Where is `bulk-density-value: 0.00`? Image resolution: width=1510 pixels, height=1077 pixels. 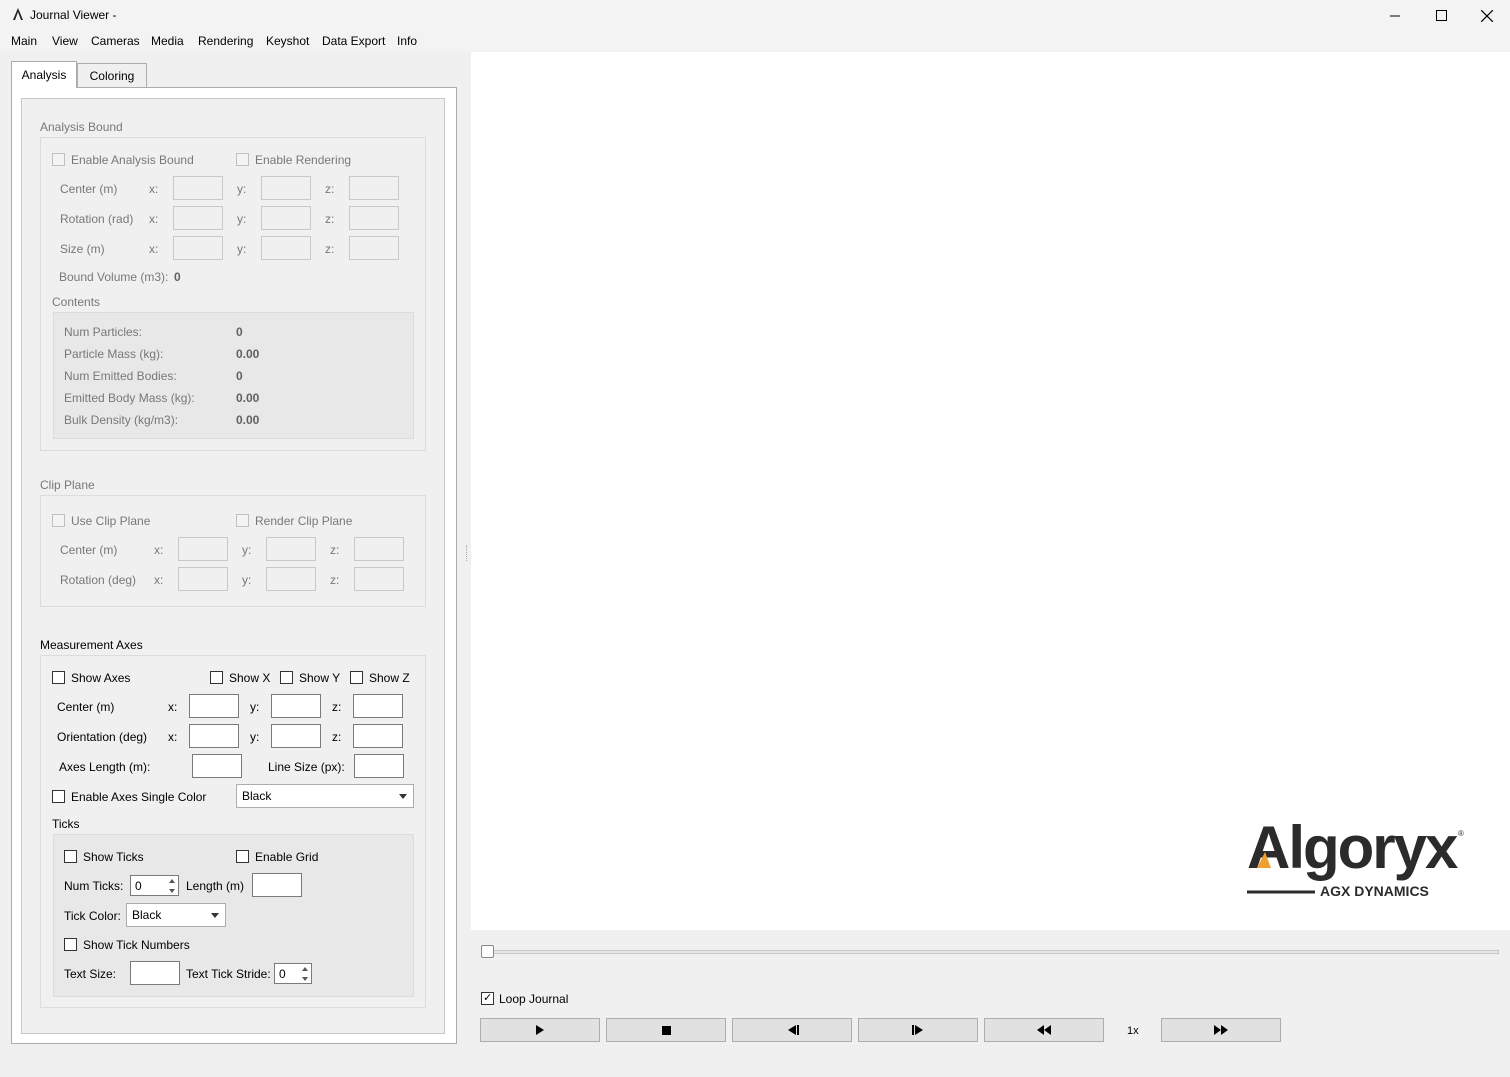
bulk-density-value: 0.00 is located at coordinates (248, 420).